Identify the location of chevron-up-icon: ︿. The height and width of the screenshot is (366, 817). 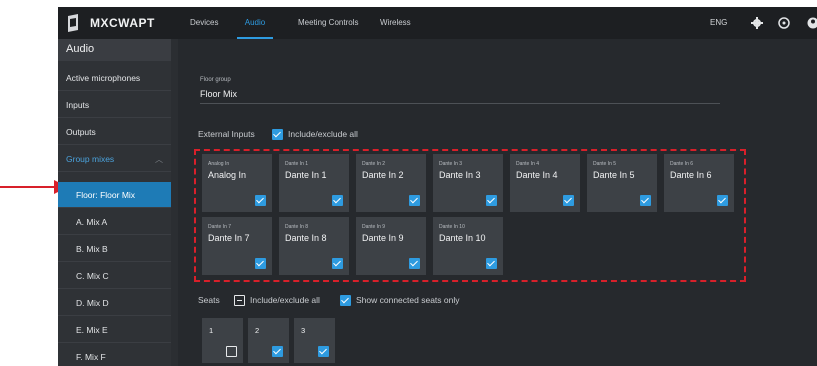
(159, 159).